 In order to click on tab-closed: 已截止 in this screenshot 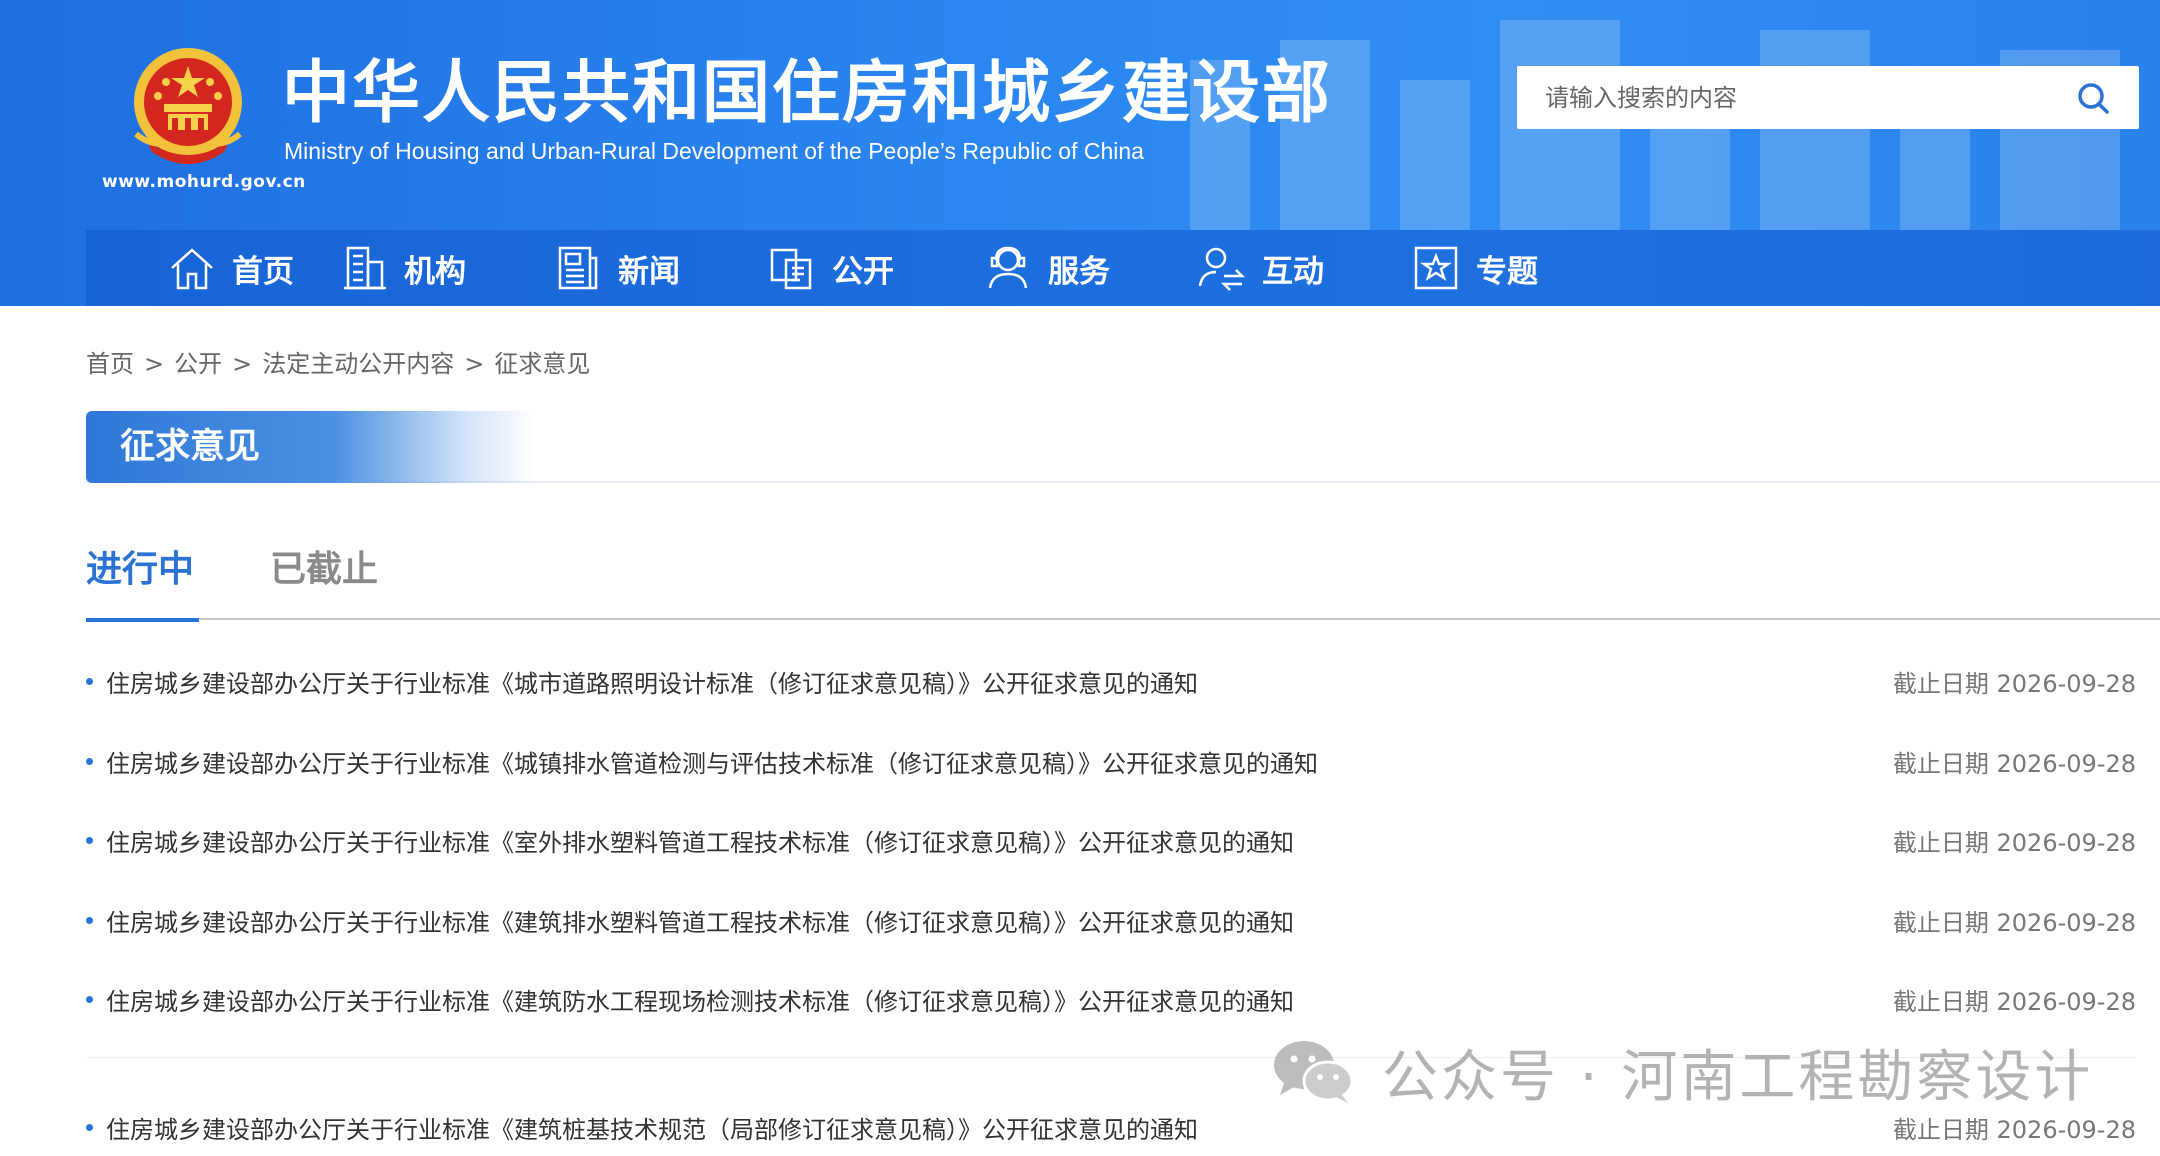, I will do `click(324, 580)`.